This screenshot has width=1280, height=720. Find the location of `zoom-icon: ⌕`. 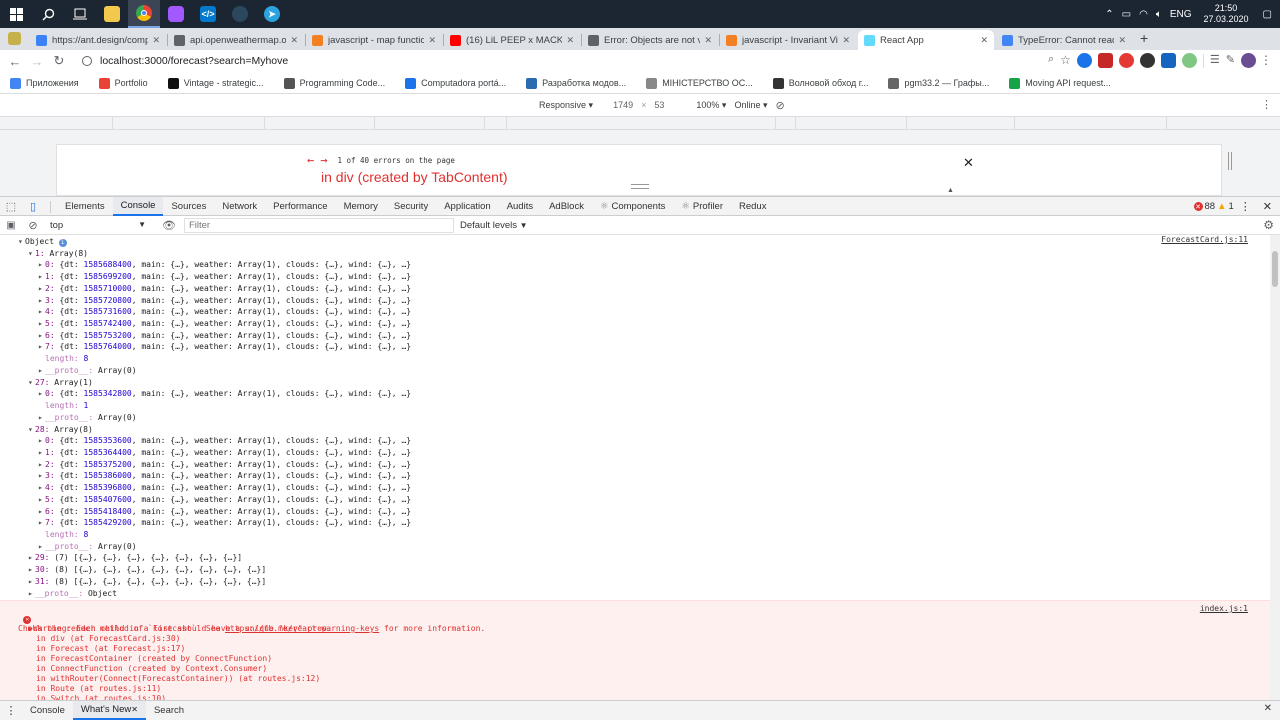

zoom-icon: ⌕ is located at coordinates (1051, 60).